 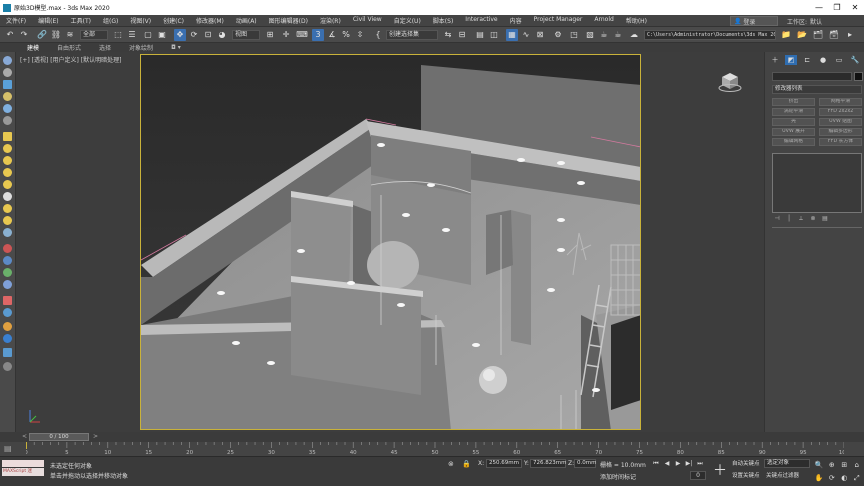 What do you see at coordinates (48, 20) in the screenshot?
I see `menu-edit: 编辑(E)` at bounding box center [48, 20].